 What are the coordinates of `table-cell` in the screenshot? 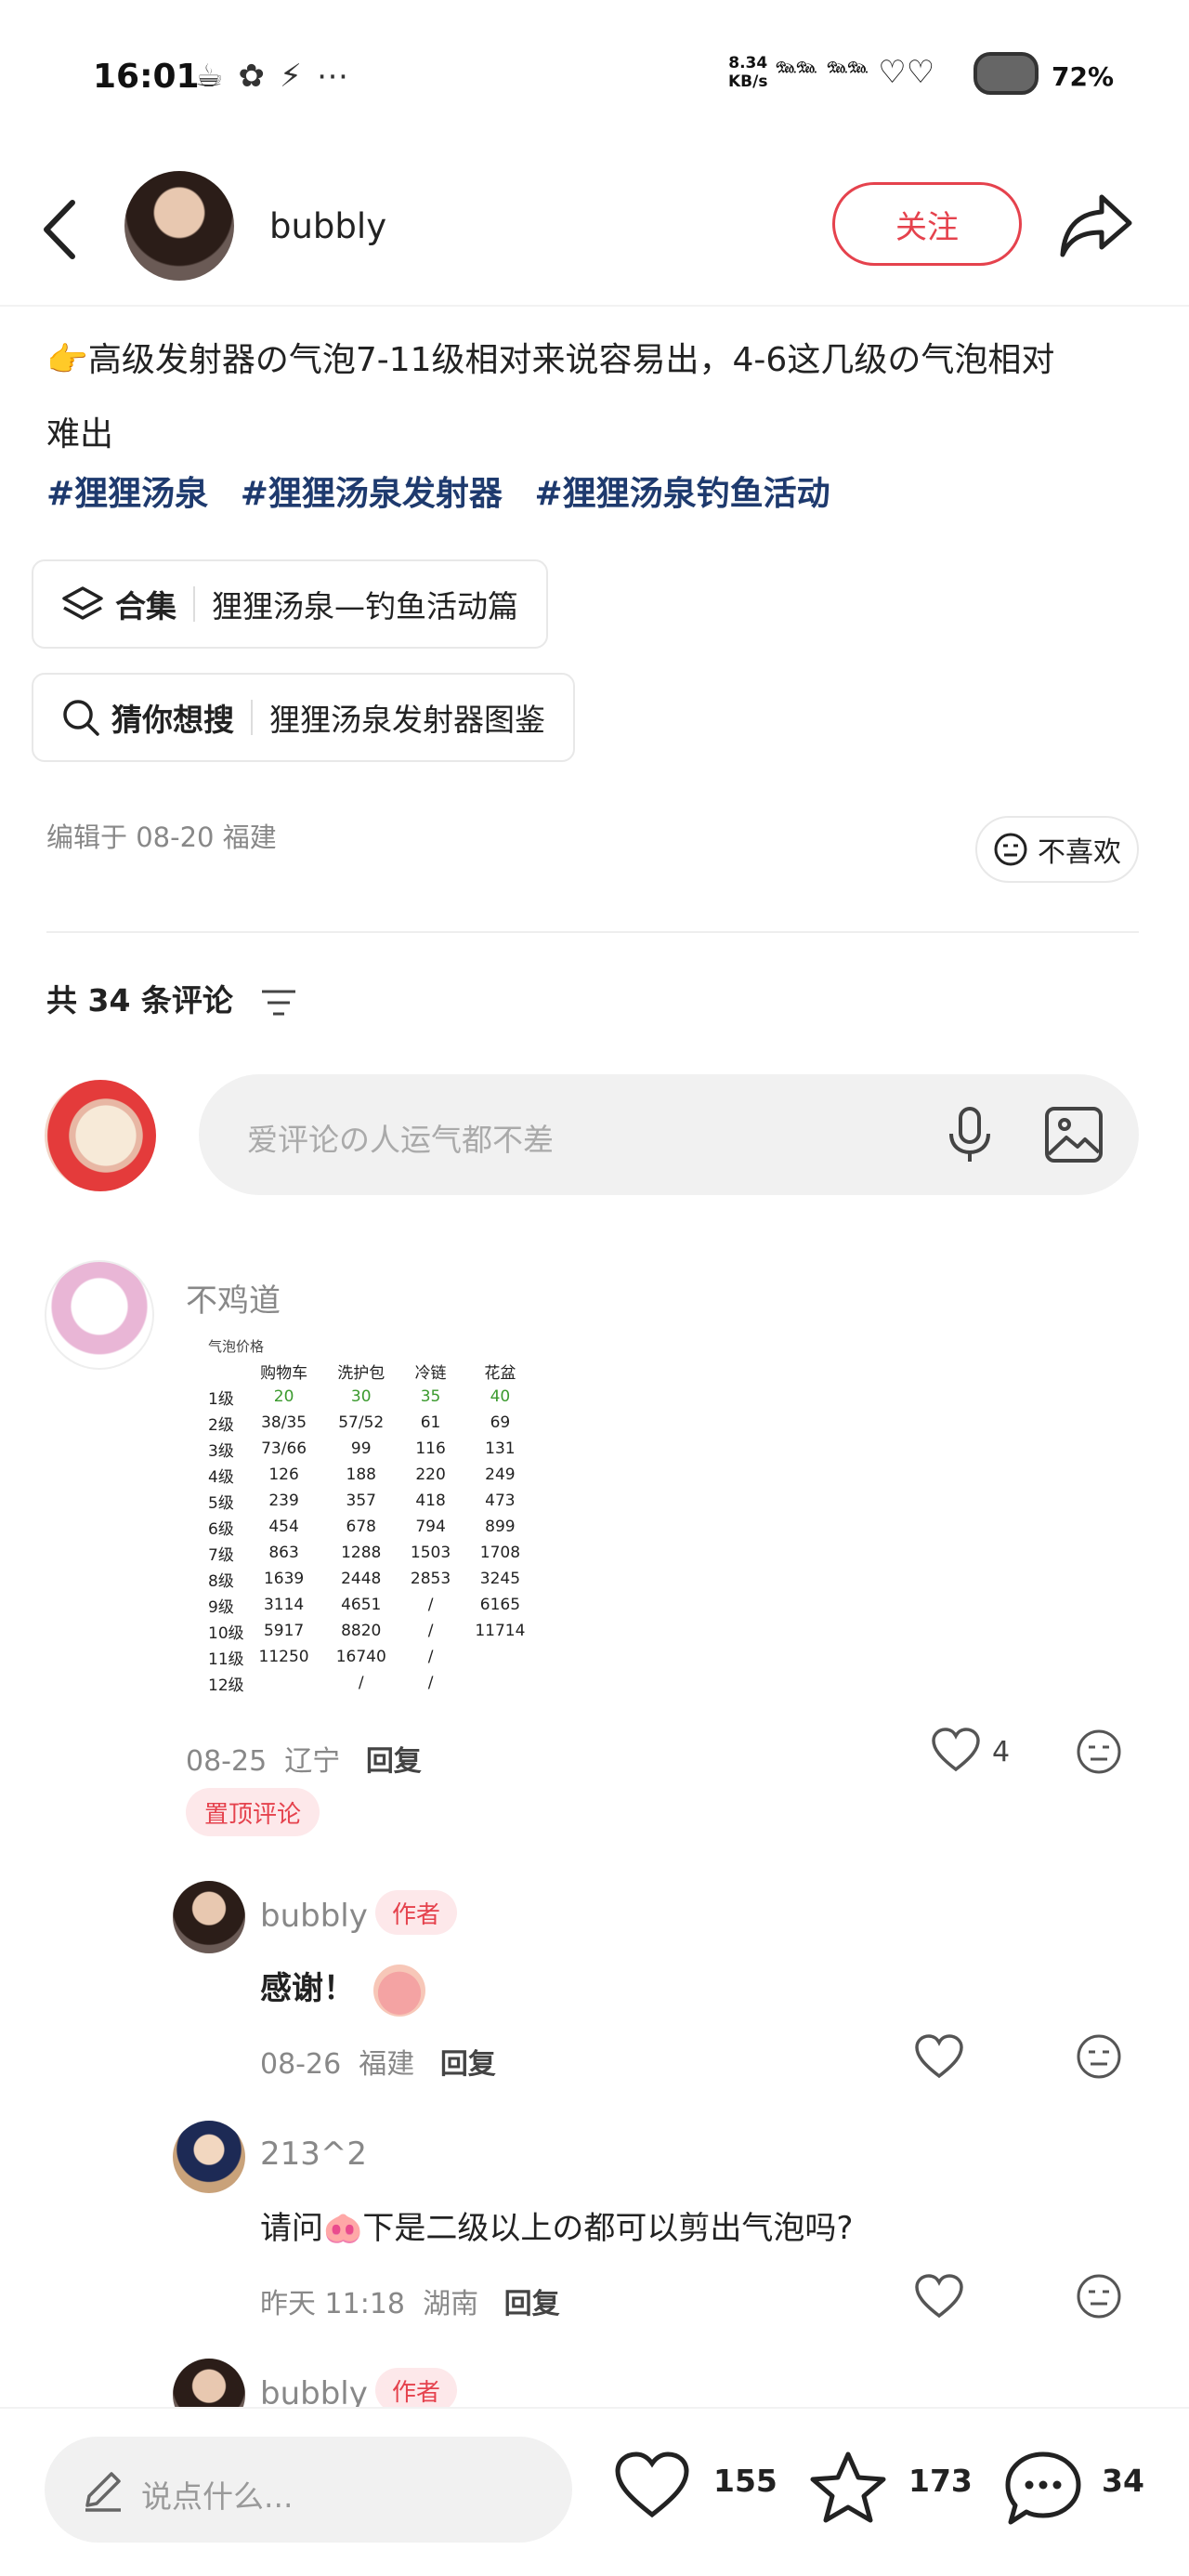 It's located at (283, 1683).